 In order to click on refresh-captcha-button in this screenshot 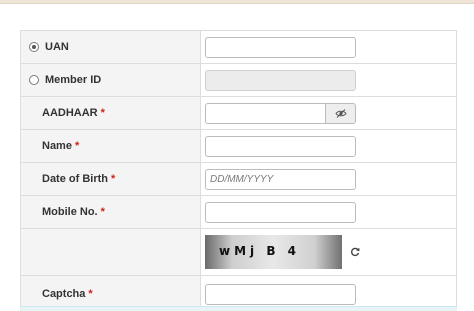, I will do `click(355, 252)`.